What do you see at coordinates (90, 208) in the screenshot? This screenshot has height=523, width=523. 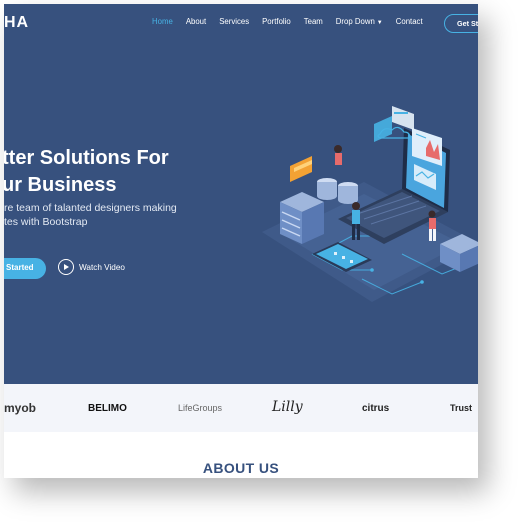 I see `hero-subtitle-line1: re team of talanted designers making` at bounding box center [90, 208].